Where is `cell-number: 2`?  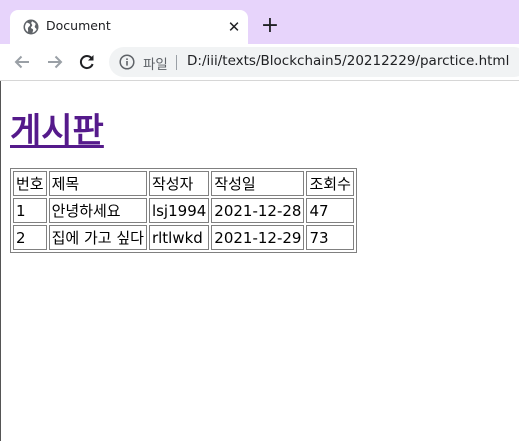 cell-number: 2 is located at coordinates (30, 237).